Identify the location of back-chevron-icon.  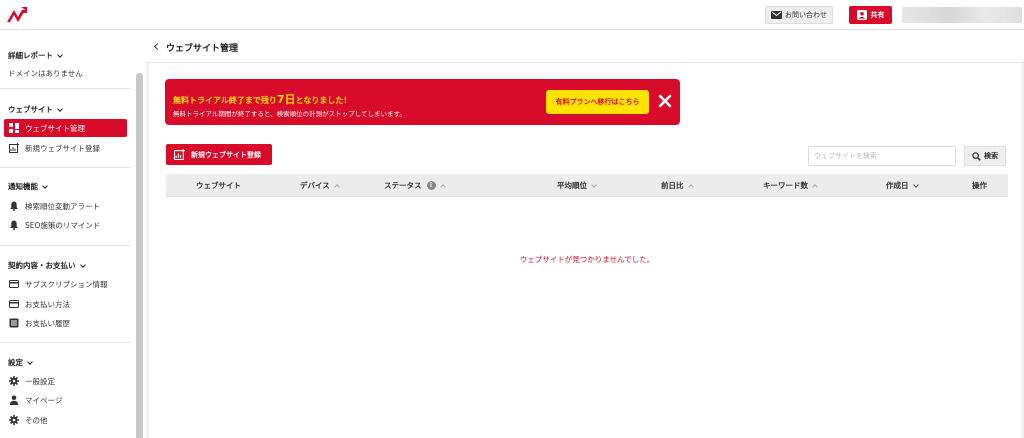
(157, 46).